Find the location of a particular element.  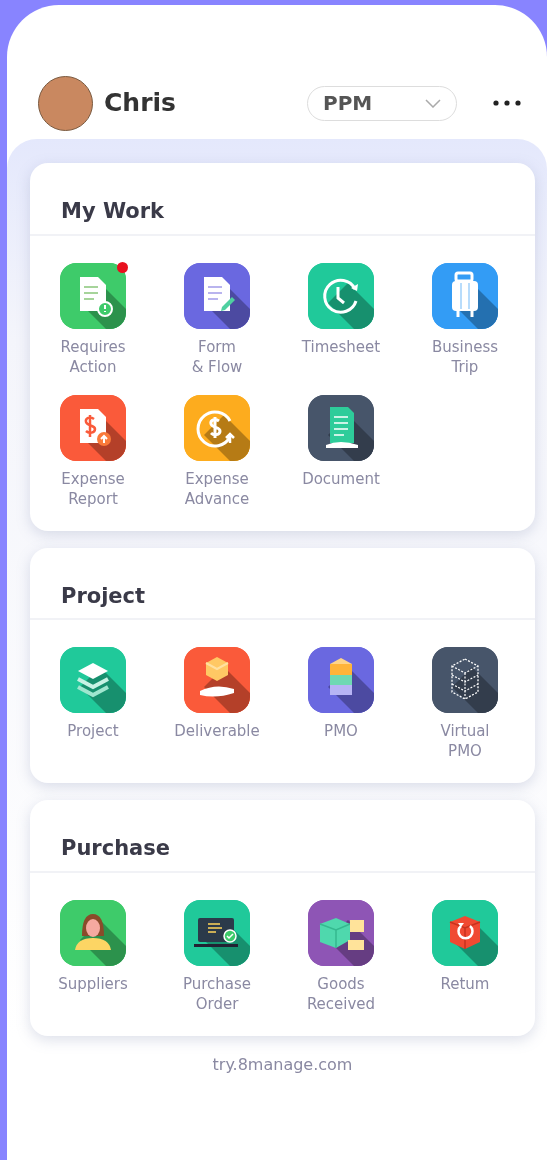

app-shortcut: Document is located at coordinates (341, 451).